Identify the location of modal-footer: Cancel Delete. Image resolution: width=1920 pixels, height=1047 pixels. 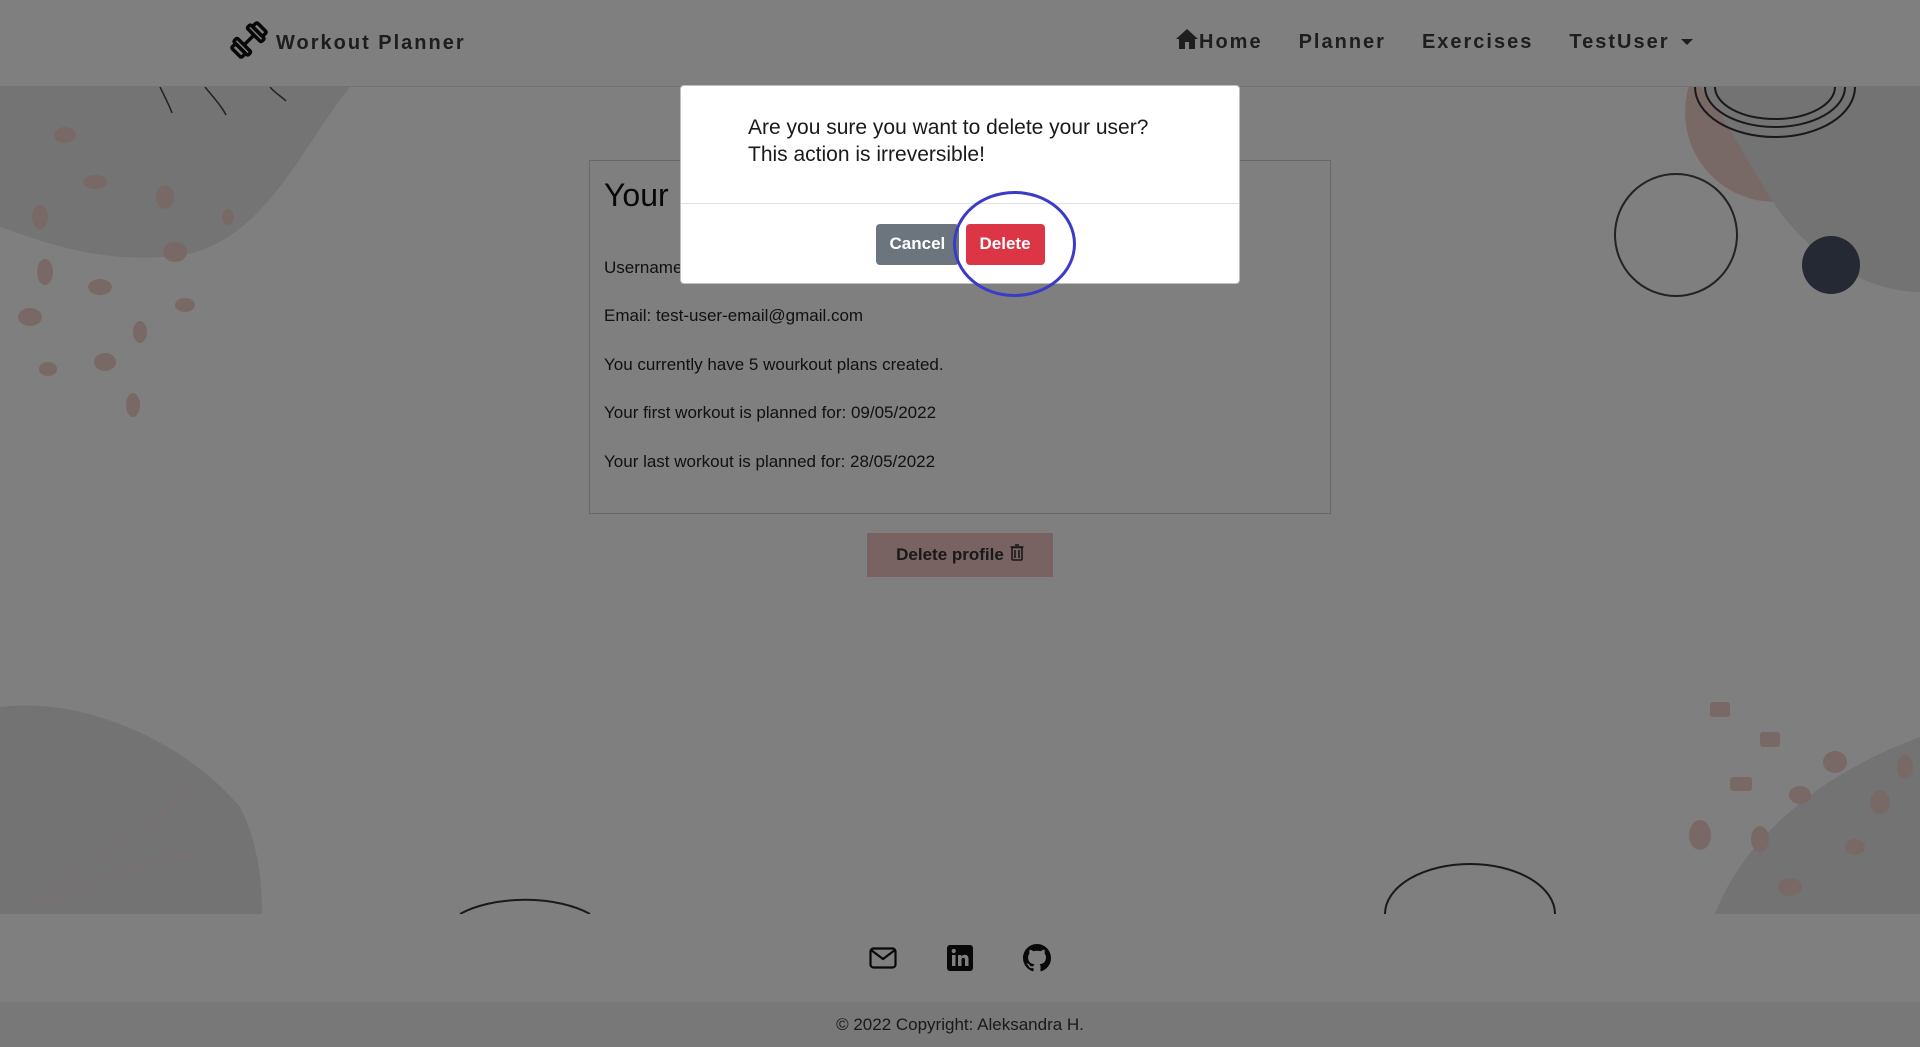
(960, 244).